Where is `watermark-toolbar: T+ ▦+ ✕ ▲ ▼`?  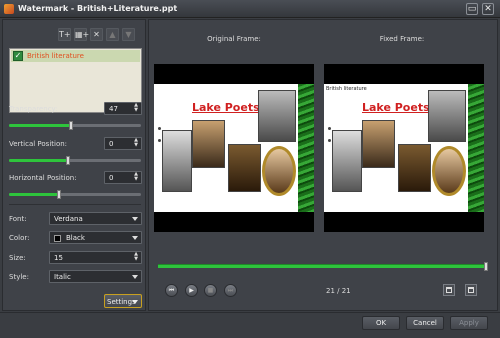
watermark-toolbar: T+ ▦+ ✕ ▲ ▼ is located at coordinates (75, 34).